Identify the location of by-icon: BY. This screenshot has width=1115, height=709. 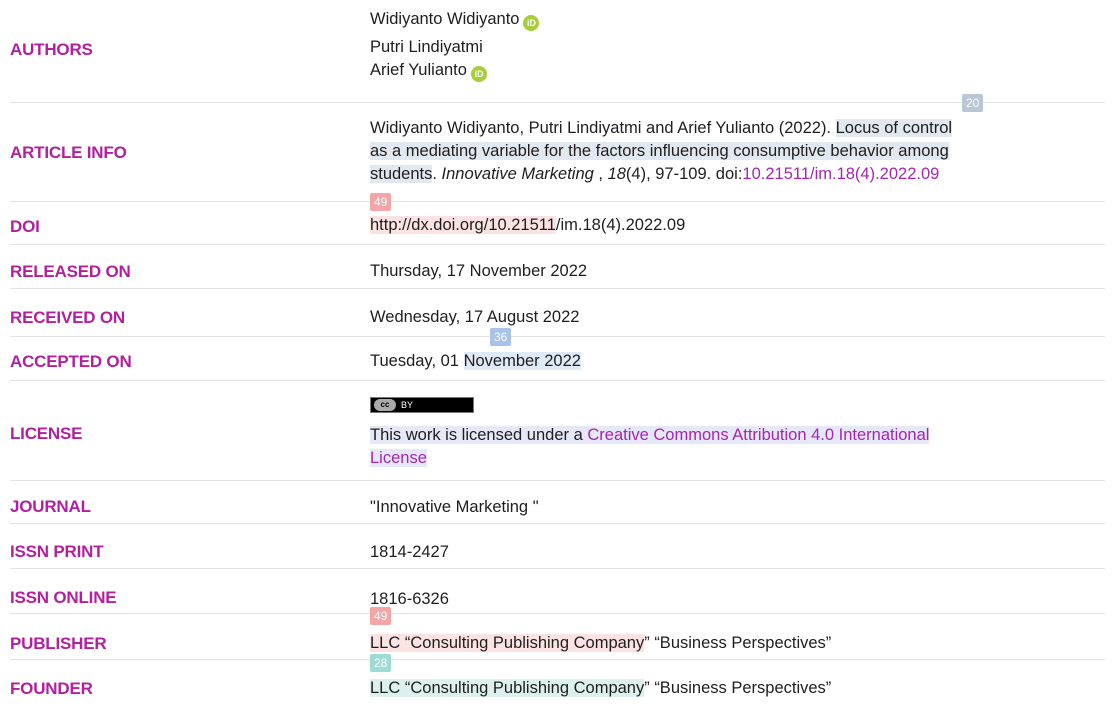
(407, 405).